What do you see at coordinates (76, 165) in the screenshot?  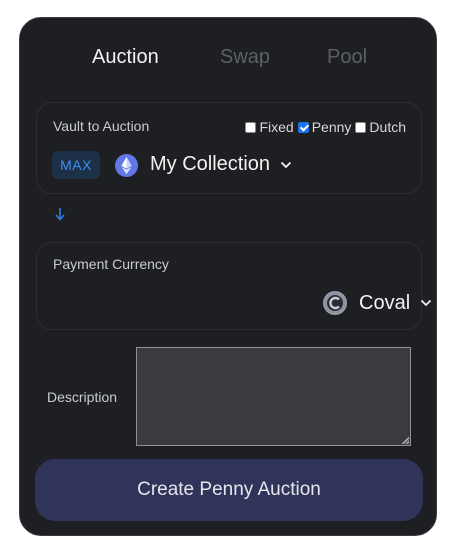 I see `max-button: MAX` at bounding box center [76, 165].